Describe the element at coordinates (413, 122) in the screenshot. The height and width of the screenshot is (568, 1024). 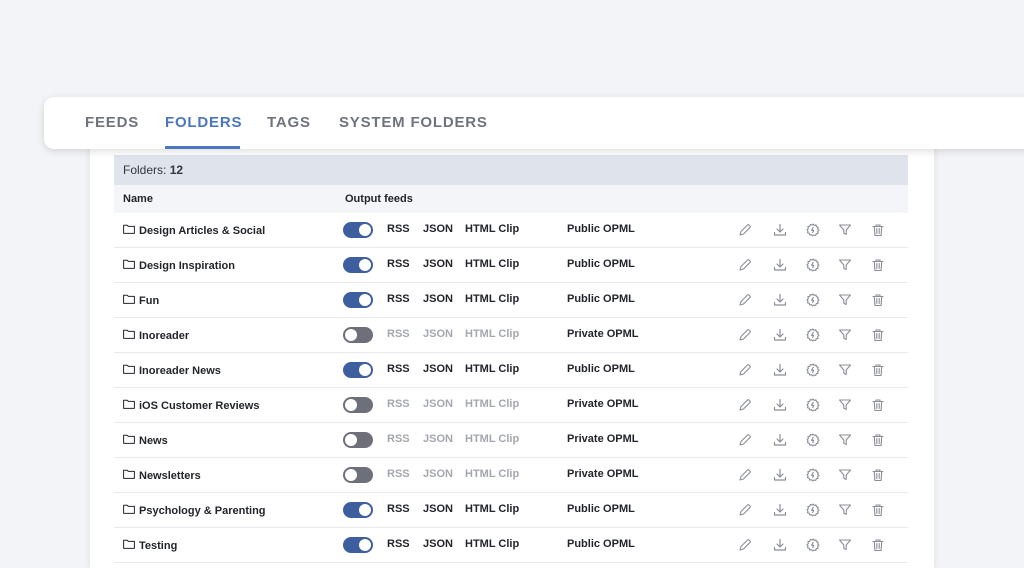
I see `tab-system-folders: SYSTEM FOLDERS` at that location.